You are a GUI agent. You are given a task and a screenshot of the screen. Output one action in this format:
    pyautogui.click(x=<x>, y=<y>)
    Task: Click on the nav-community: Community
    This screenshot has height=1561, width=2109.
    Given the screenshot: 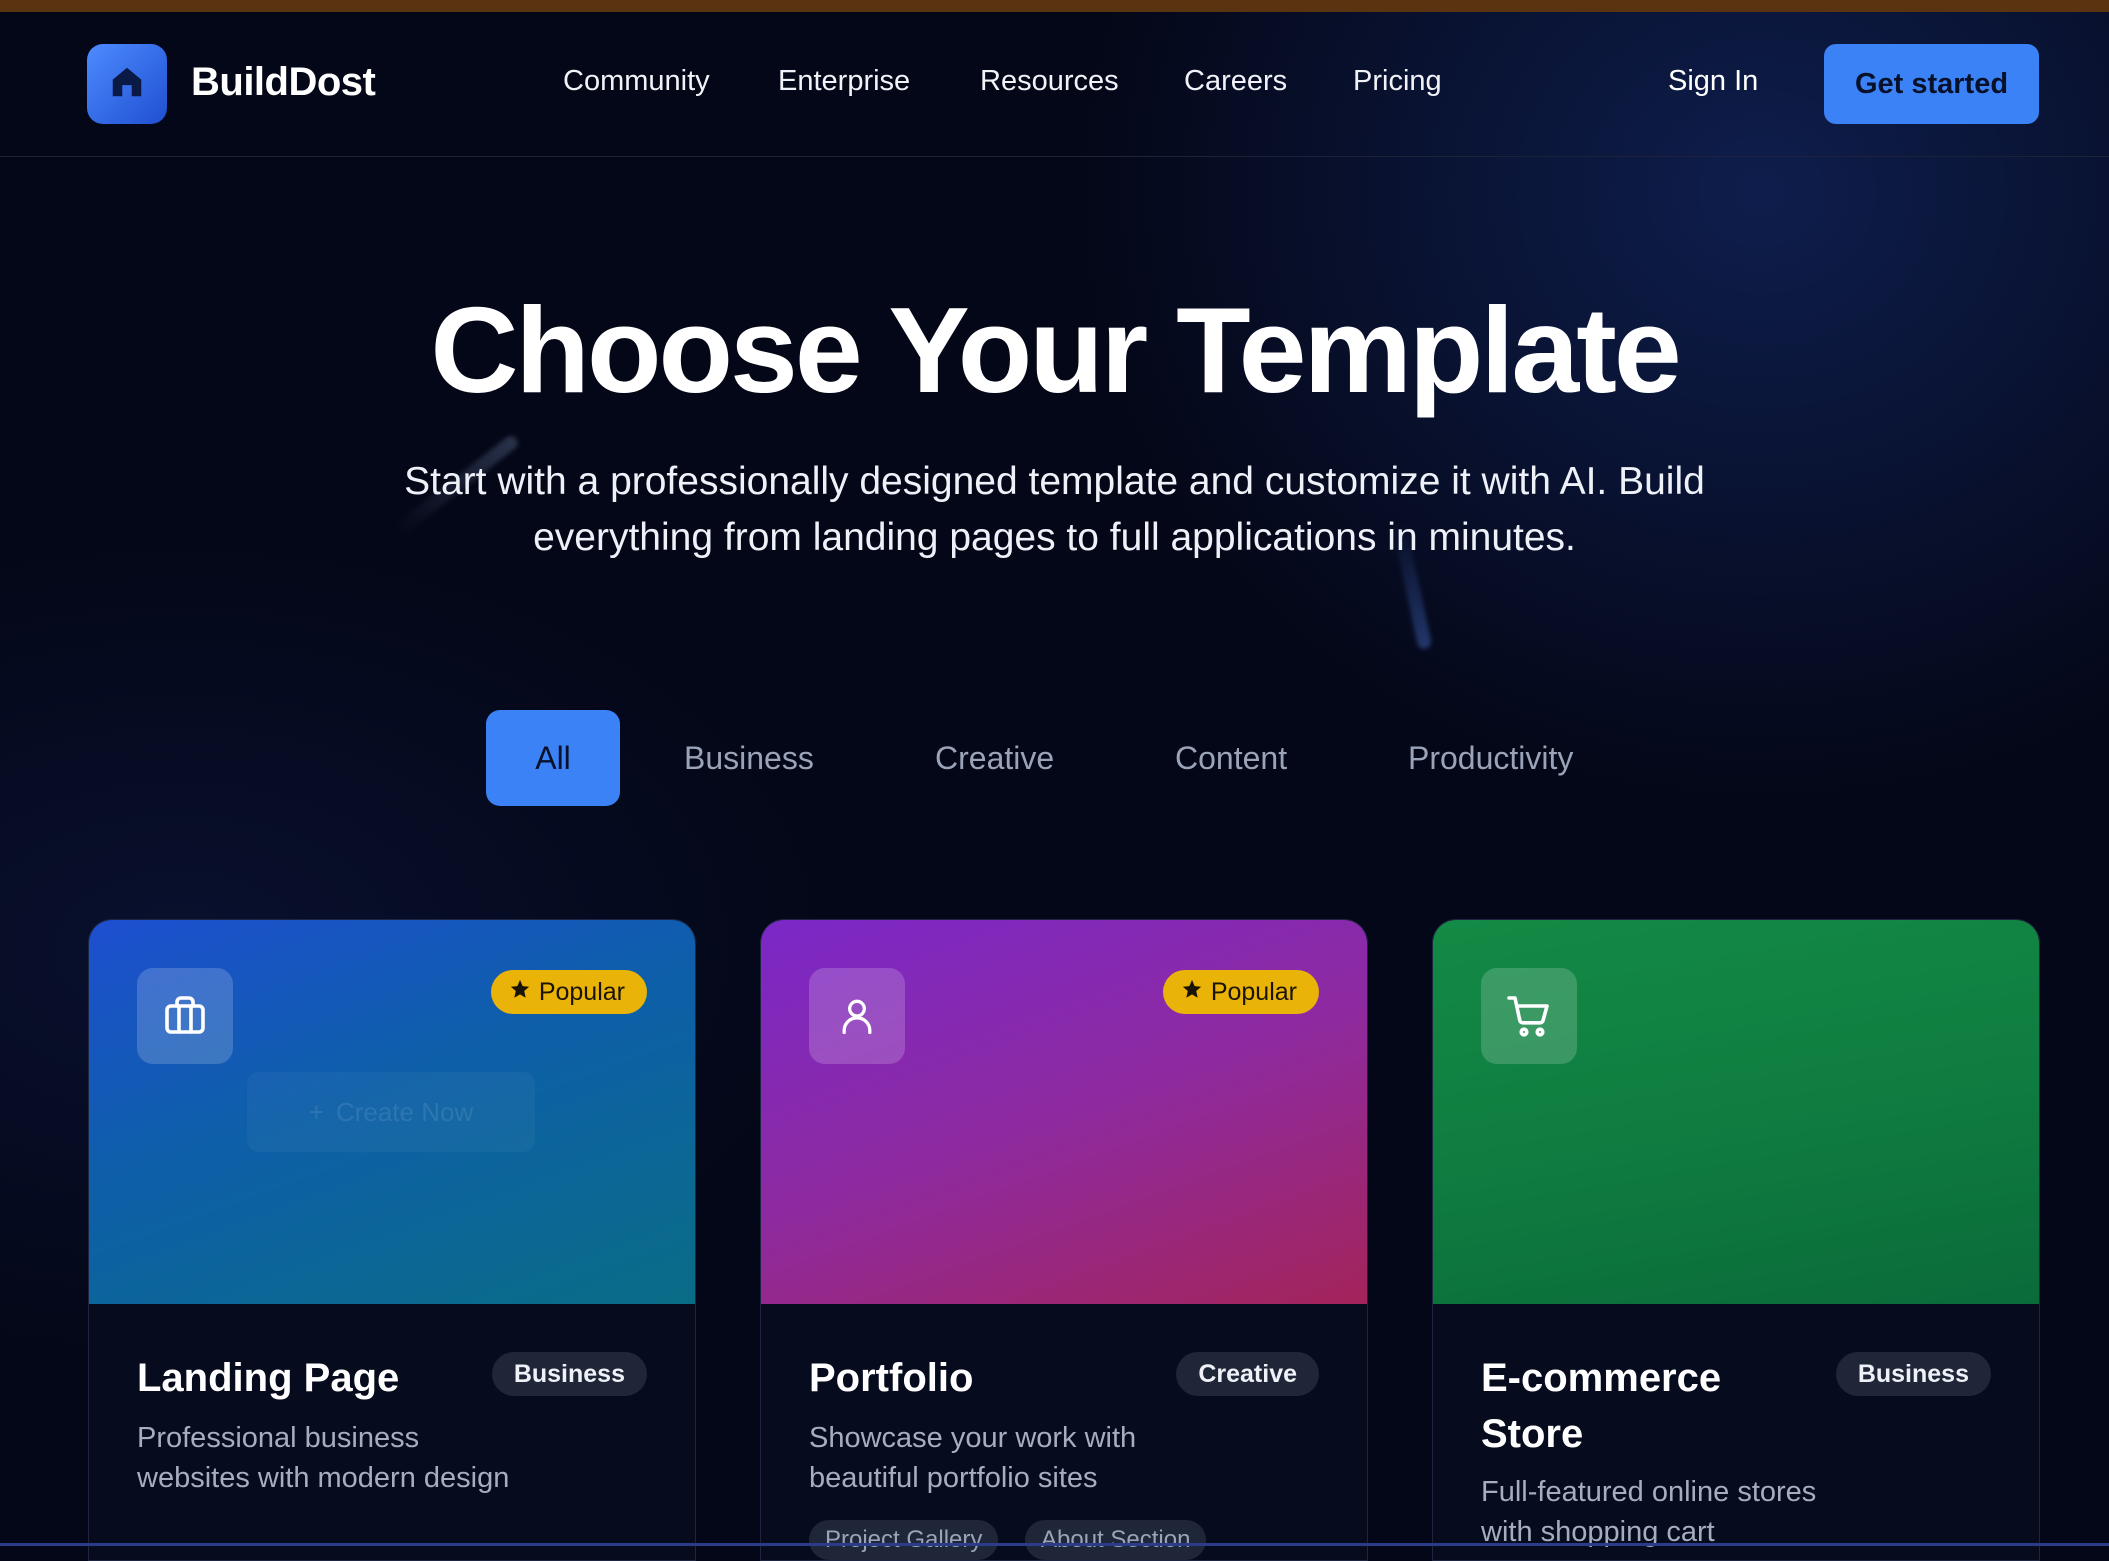 What is the action you would take?
    pyautogui.click(x=636, y=81)
    